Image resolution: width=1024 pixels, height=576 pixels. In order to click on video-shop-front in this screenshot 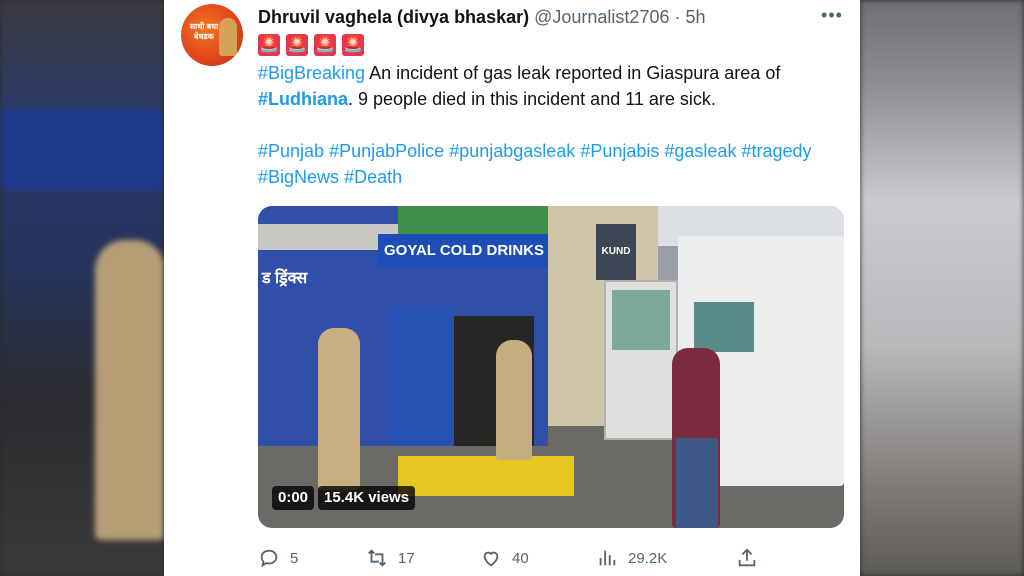, I will do `click(420, 376)`.